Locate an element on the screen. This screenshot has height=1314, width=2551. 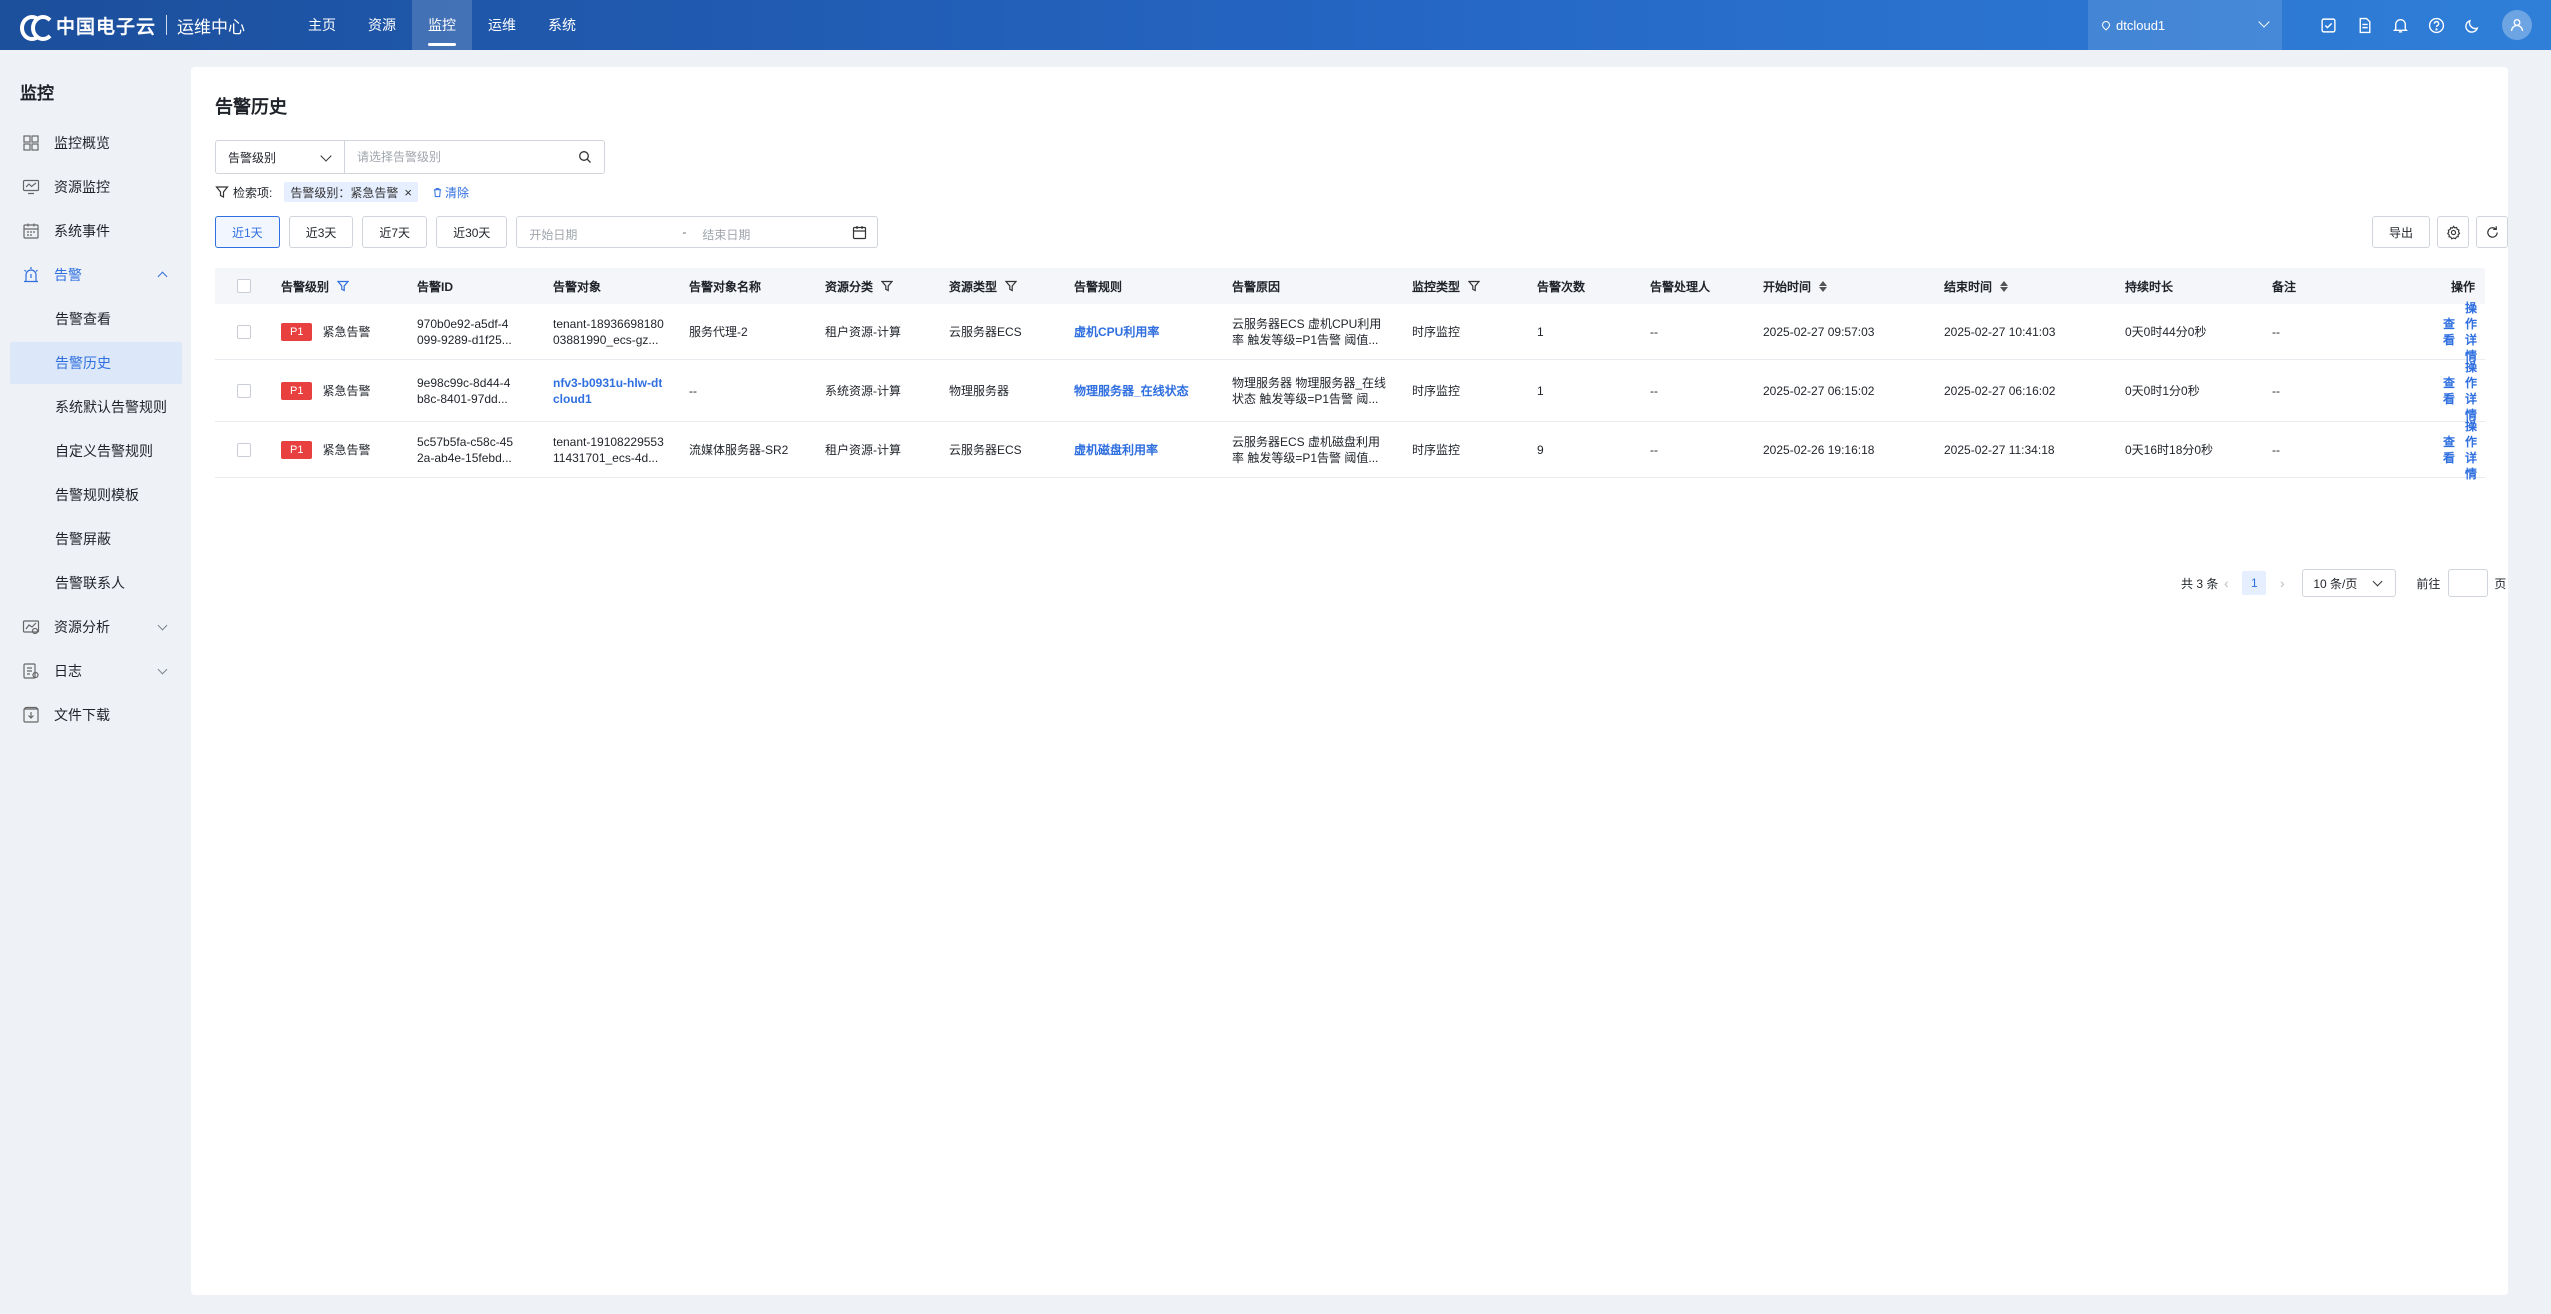
next-page-icon: › is located at coordinates (2282, 583).